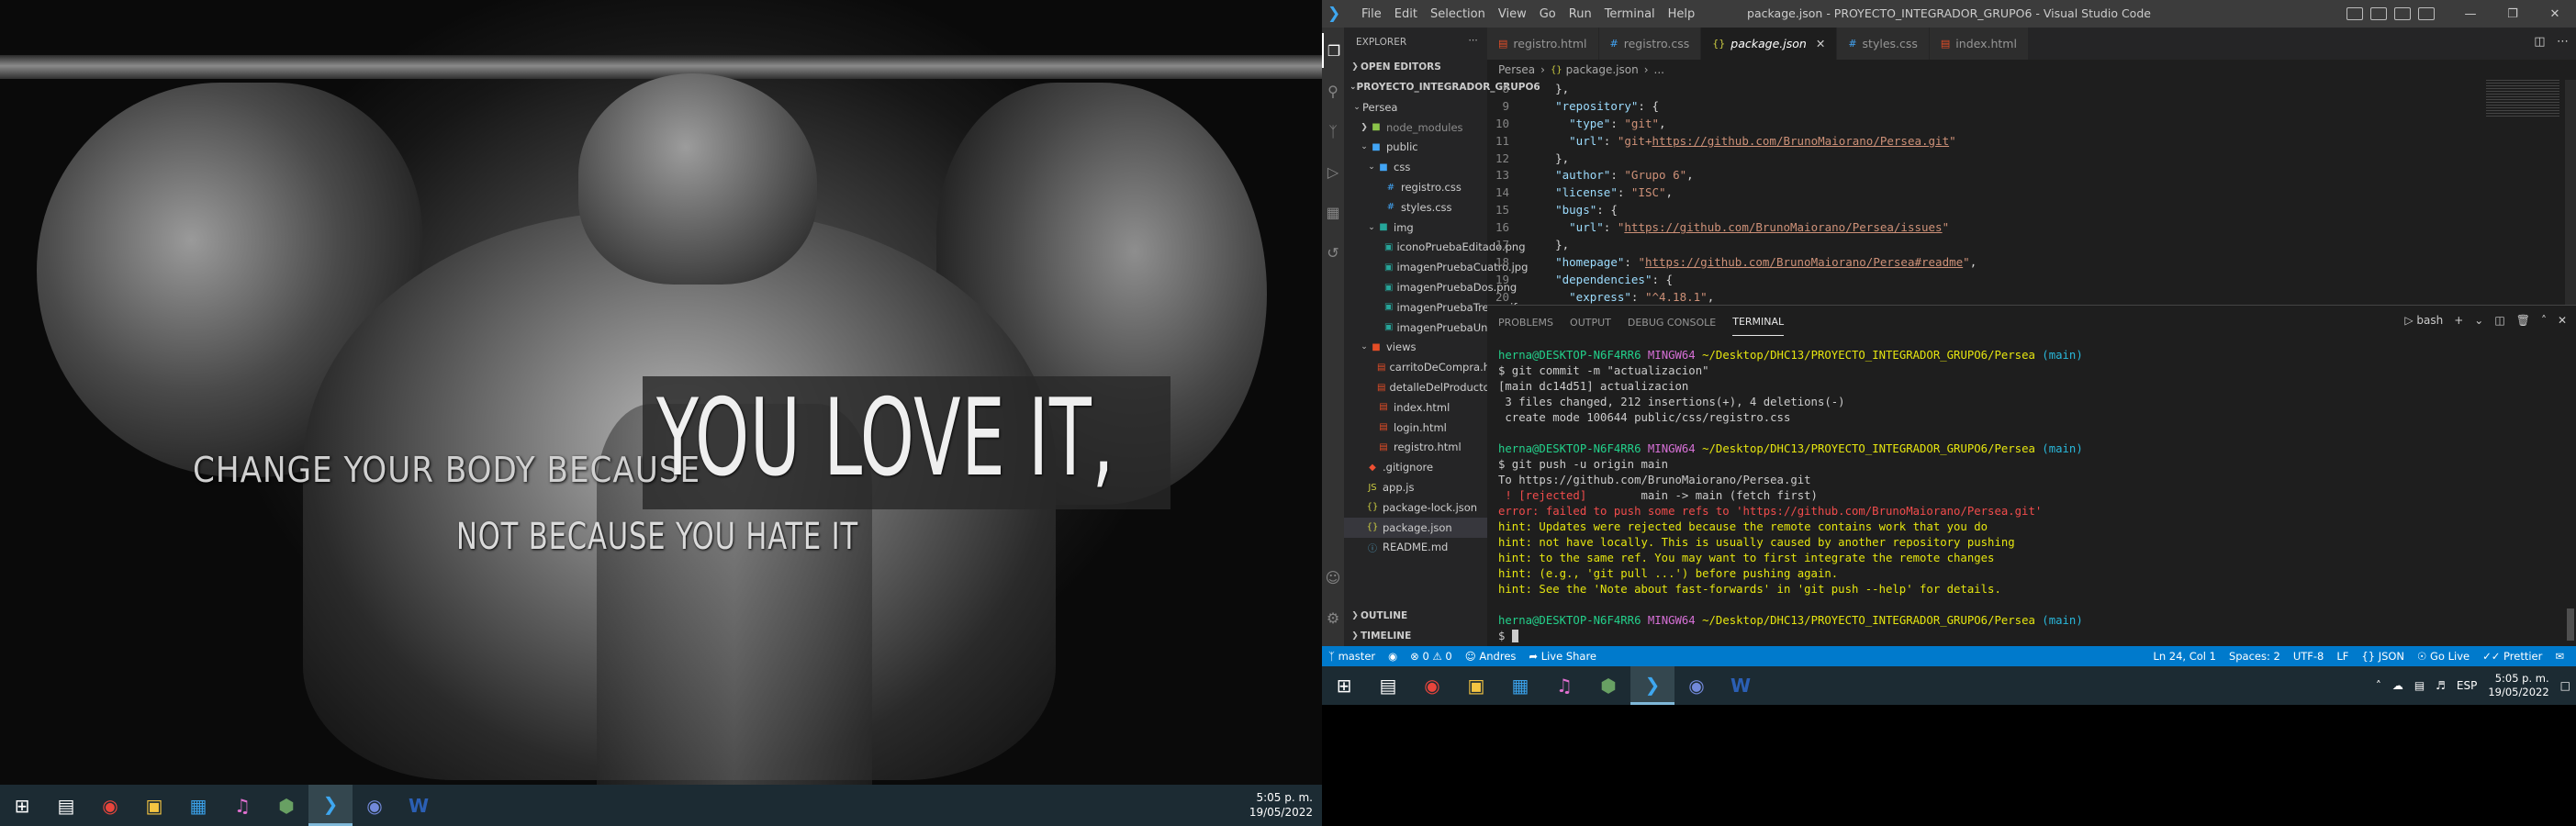  I want to click on tree-file-img5: ▣ imagenPruebaUno.gif, so click(1427, 328).